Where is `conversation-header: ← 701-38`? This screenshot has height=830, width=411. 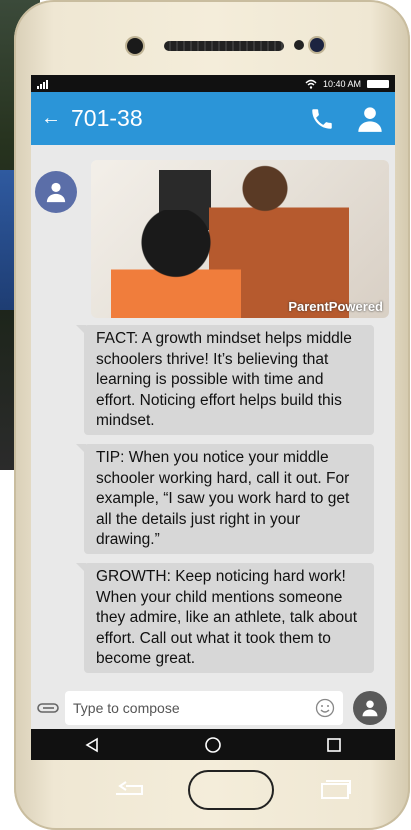 conversation-header: ← 701-38 is located at coordinates (213, 118).